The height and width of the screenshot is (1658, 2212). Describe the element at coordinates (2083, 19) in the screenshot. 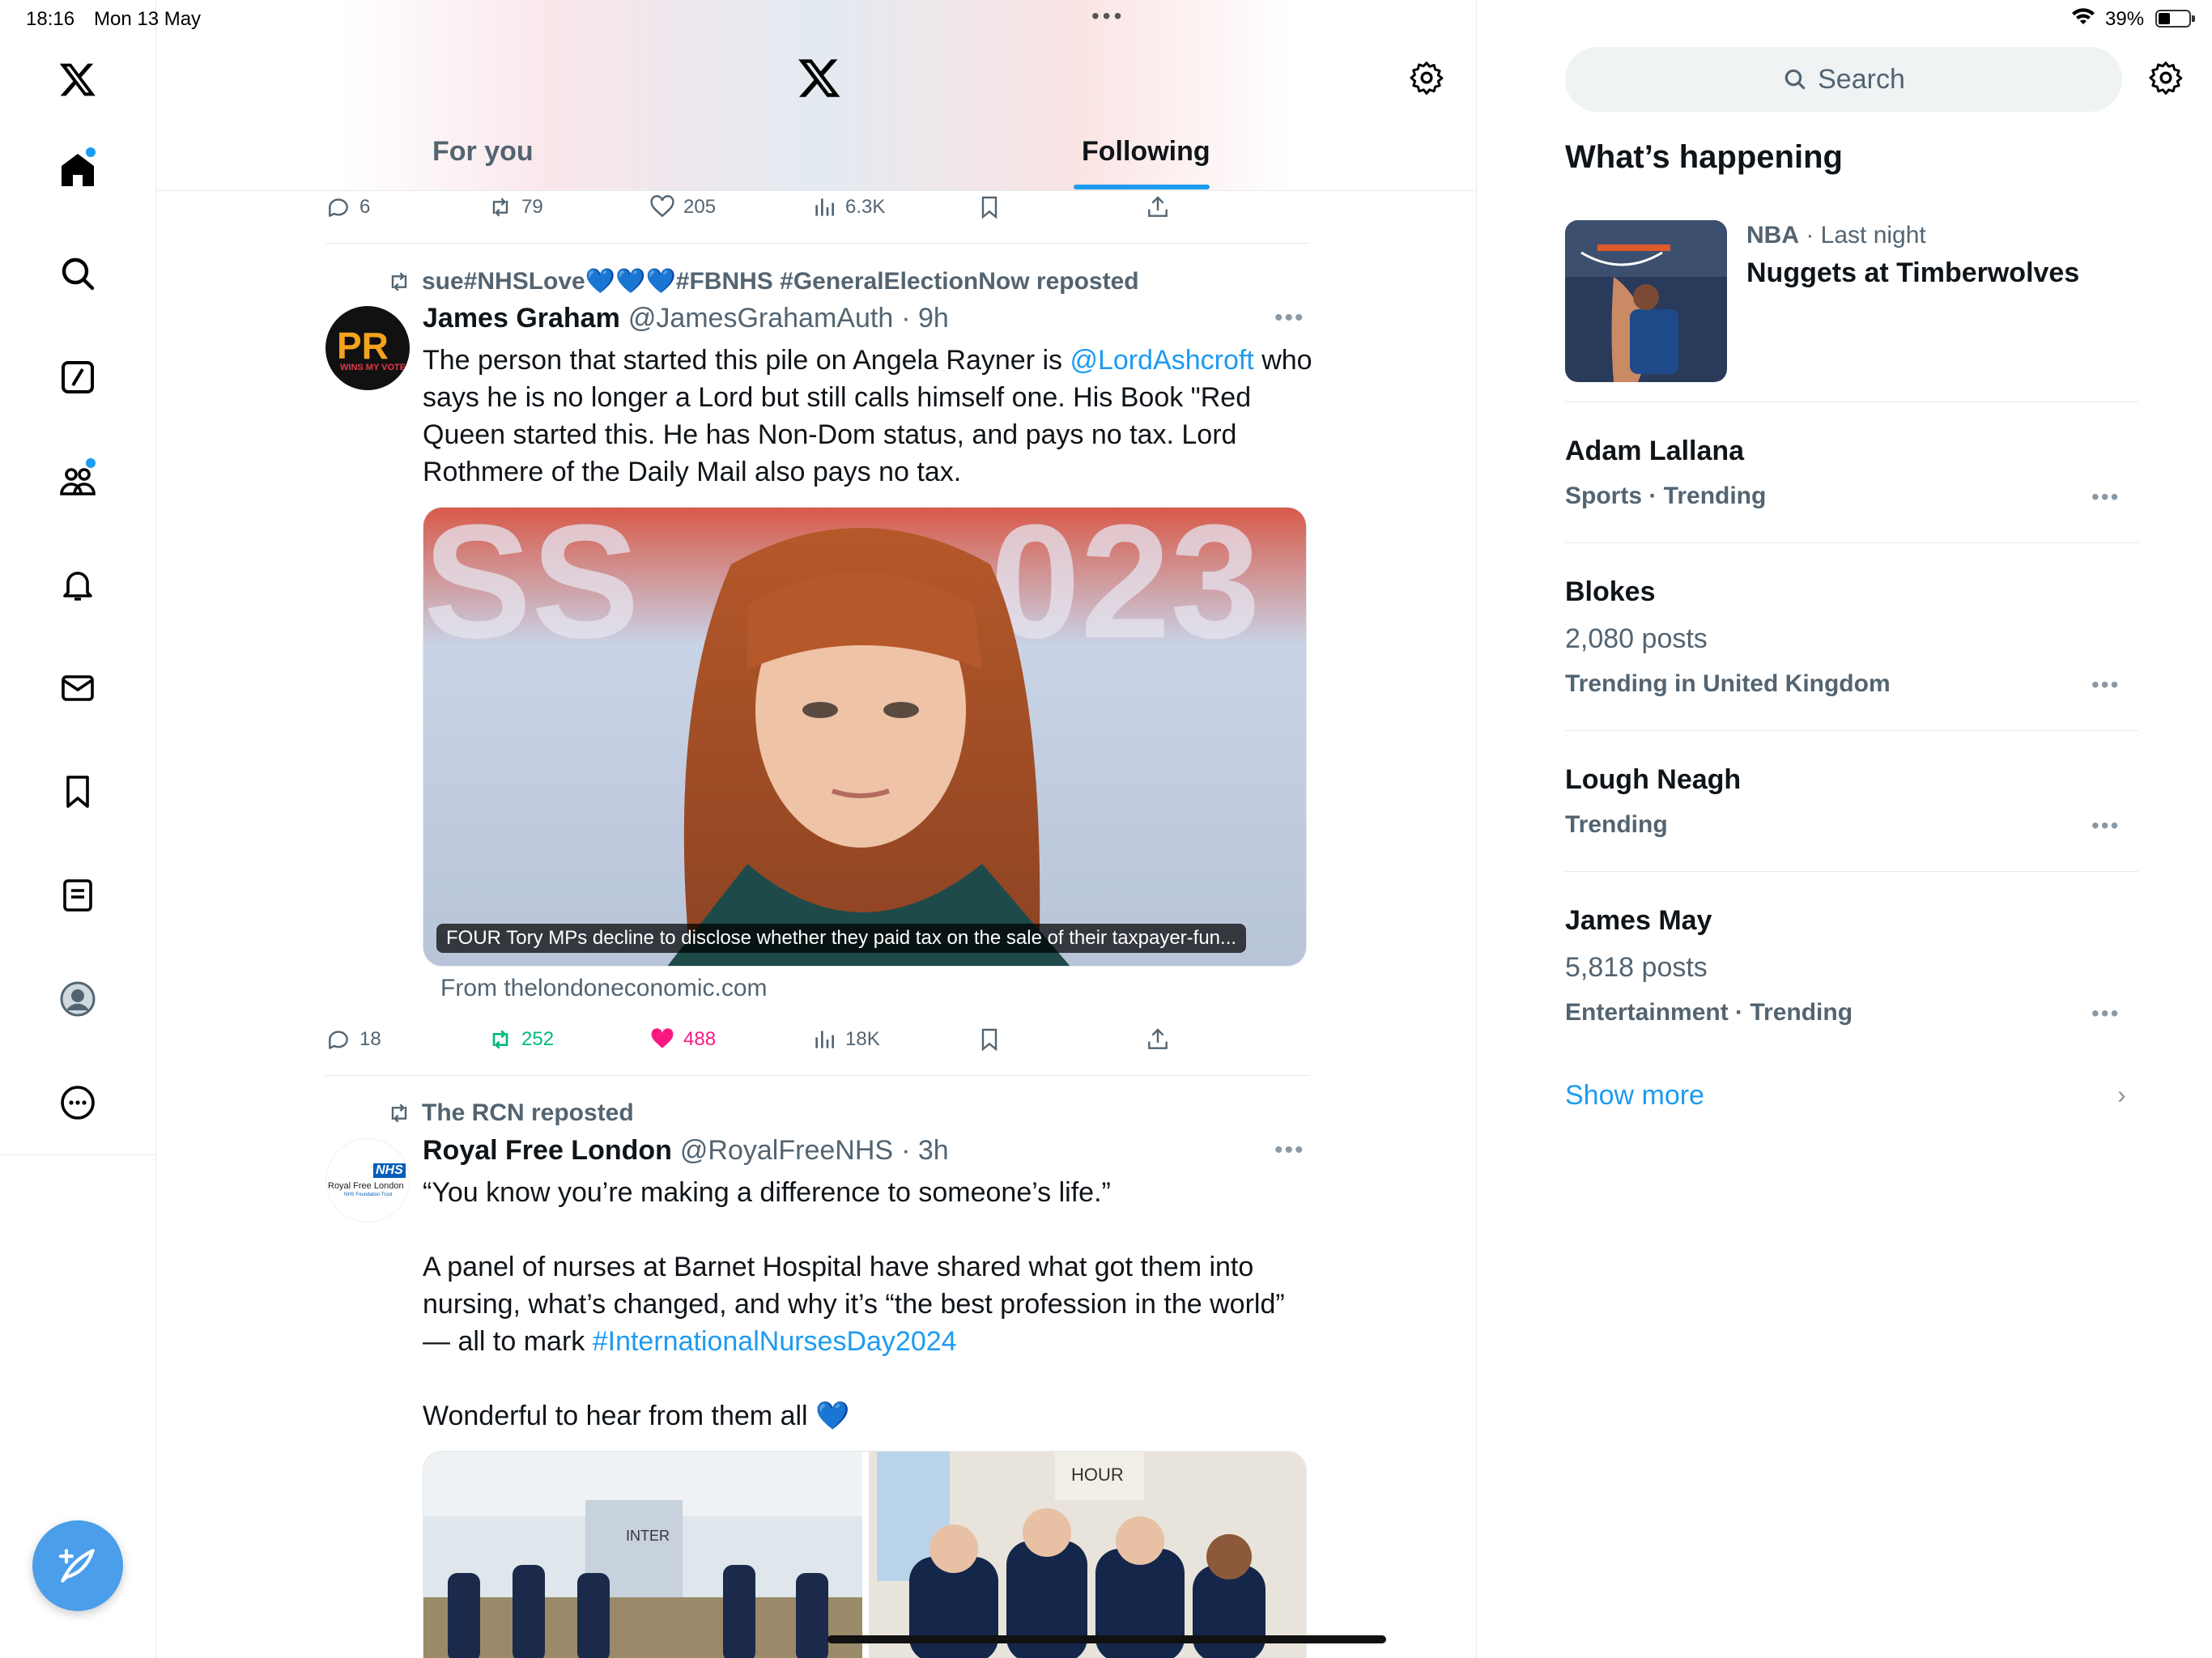

I see `wifi-icon` at that location.